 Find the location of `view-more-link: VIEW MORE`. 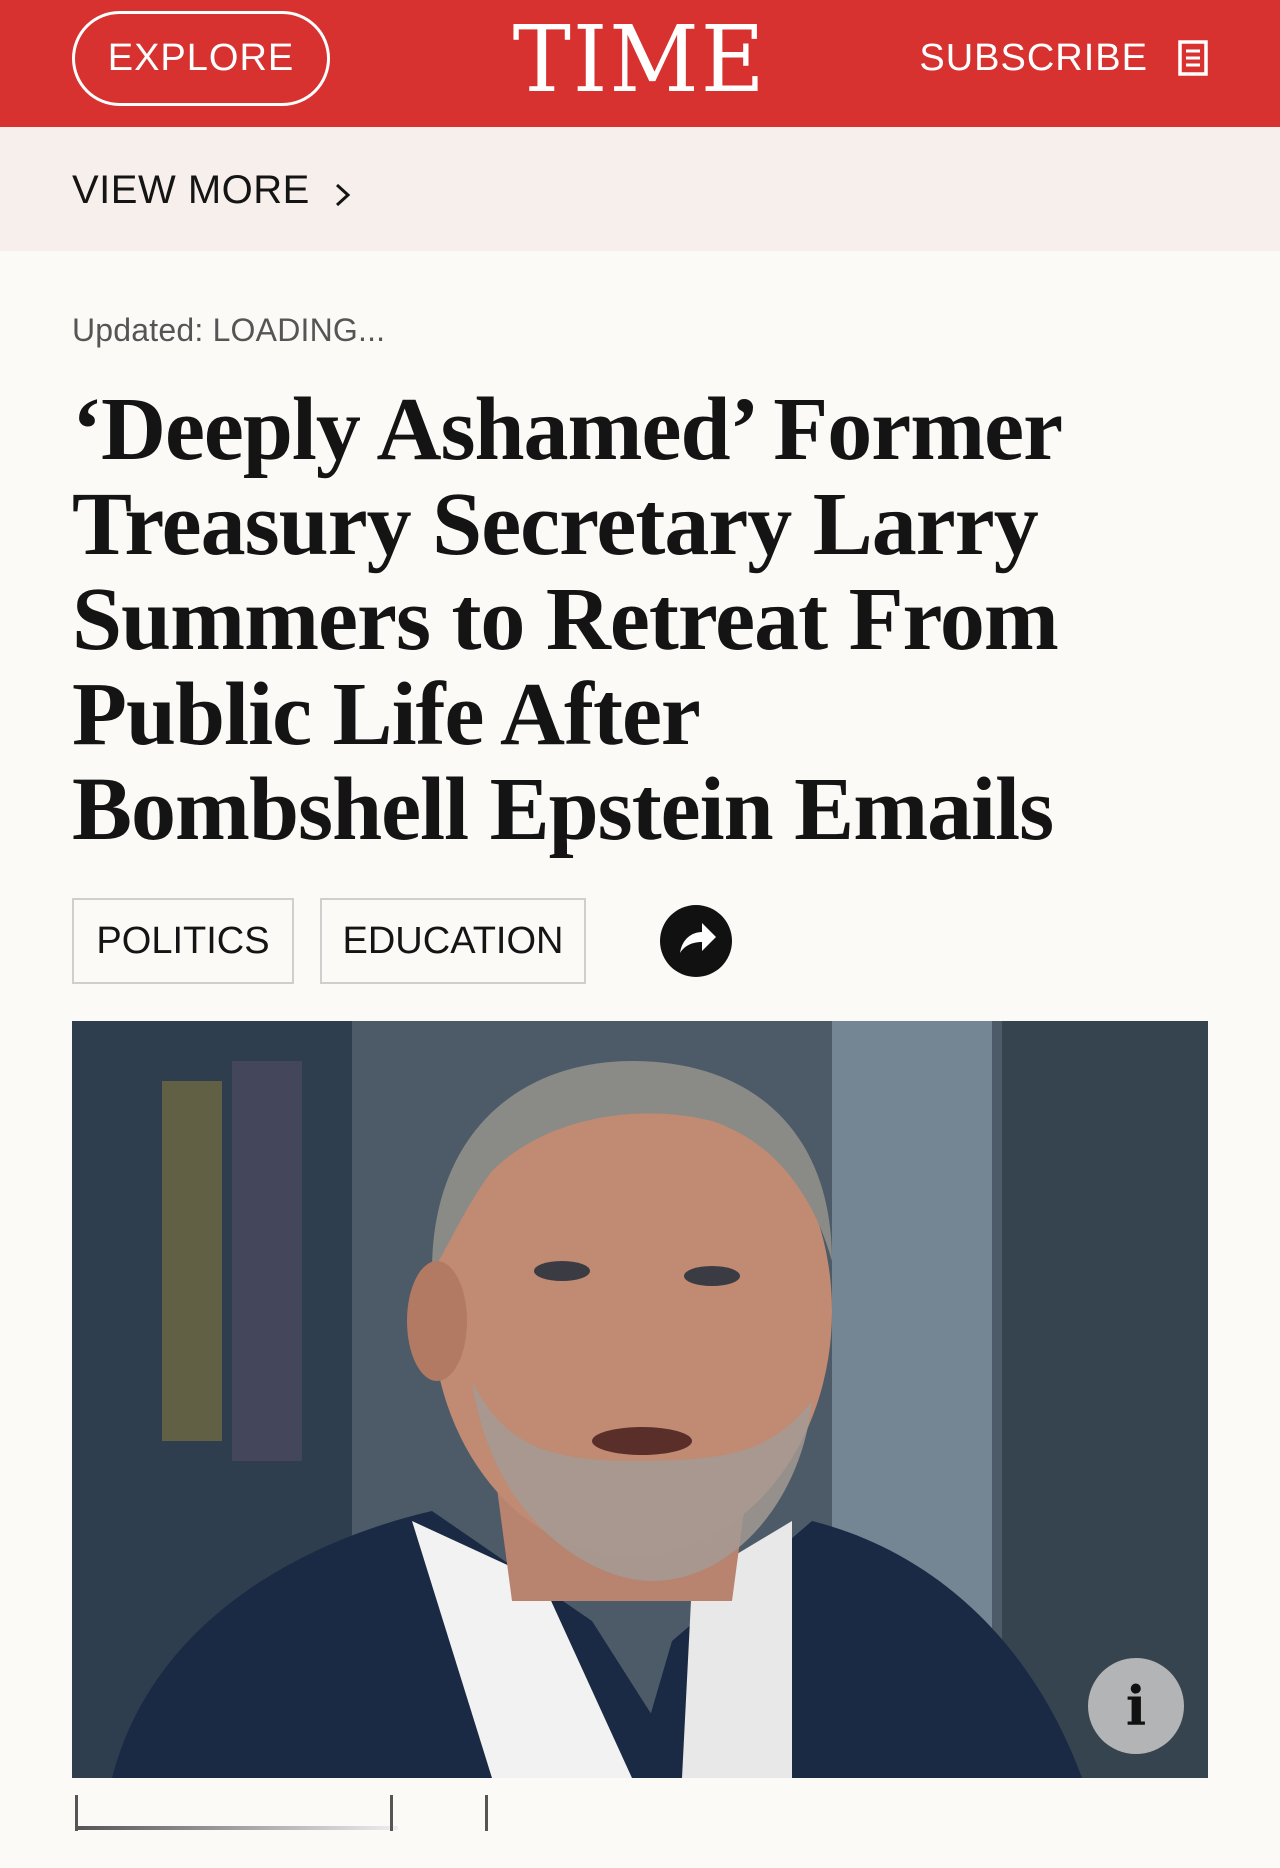

view-more-link: VIEW MORE is located at coordinates (213, 190).